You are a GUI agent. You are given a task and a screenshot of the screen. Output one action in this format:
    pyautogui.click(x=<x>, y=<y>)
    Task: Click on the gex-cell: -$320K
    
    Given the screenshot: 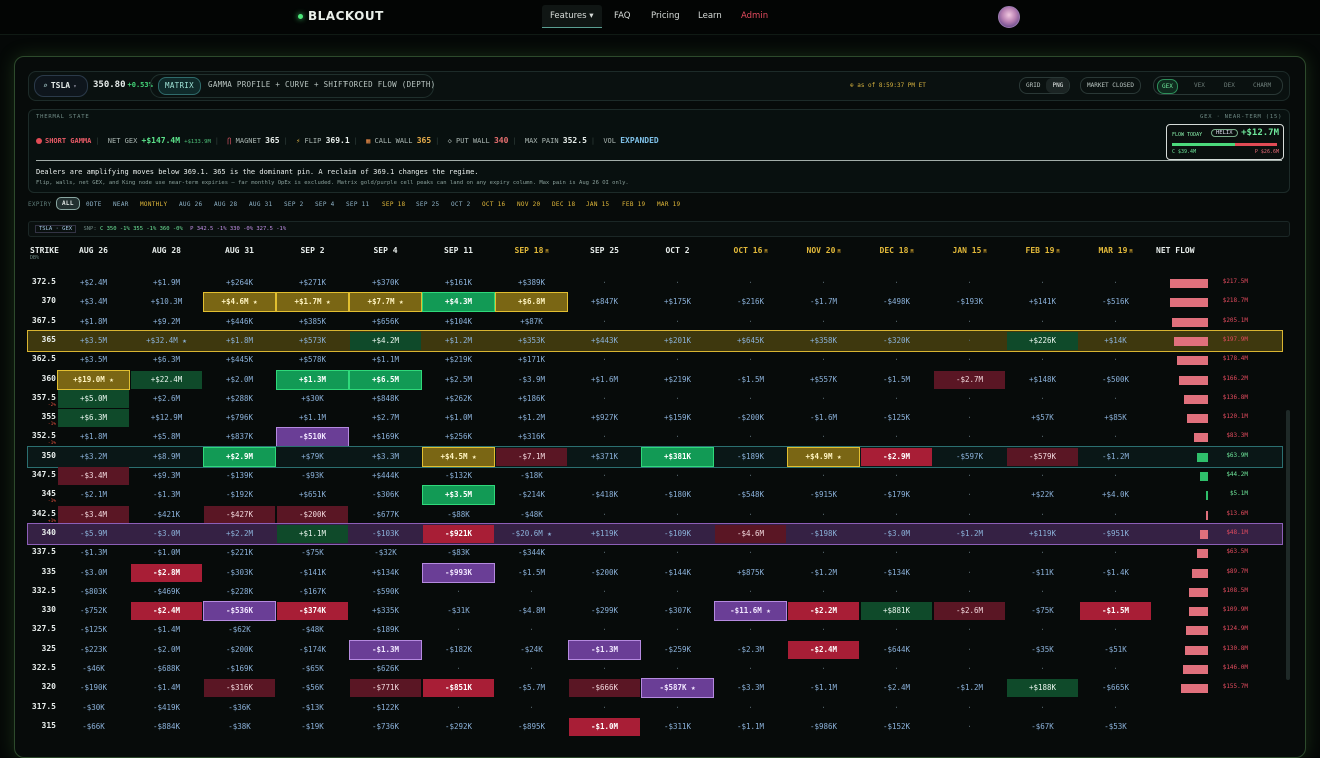 What is the action you would take?
    pyautogui.click(x=896, y=341)
    